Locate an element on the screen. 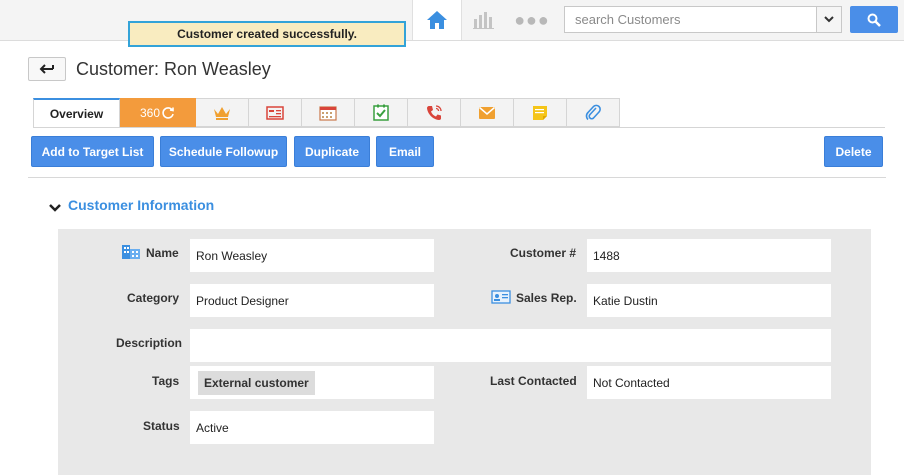  last-contacted-value: Not Contacted is located at coordinates (709, 382).